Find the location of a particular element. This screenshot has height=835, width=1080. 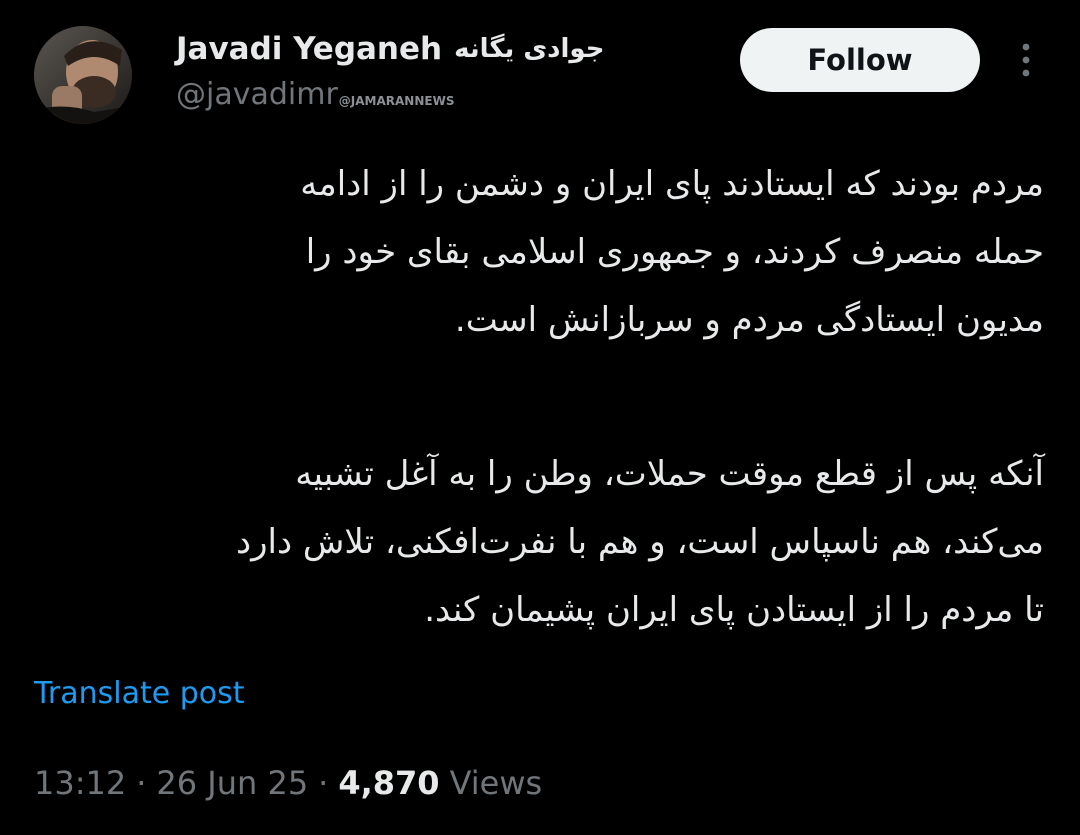

translate-post-link: Translate post is located at coordinates (139, 693).